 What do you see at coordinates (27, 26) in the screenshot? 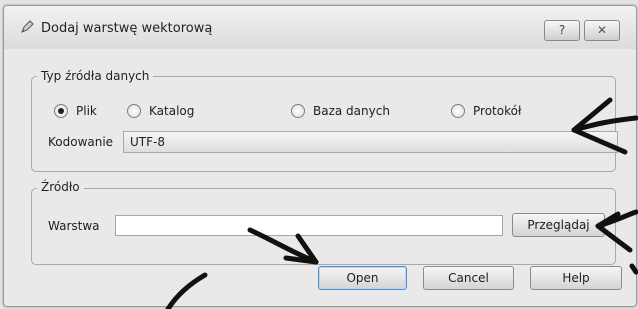
I see `pen-icon` at bounding box center [27, 26].